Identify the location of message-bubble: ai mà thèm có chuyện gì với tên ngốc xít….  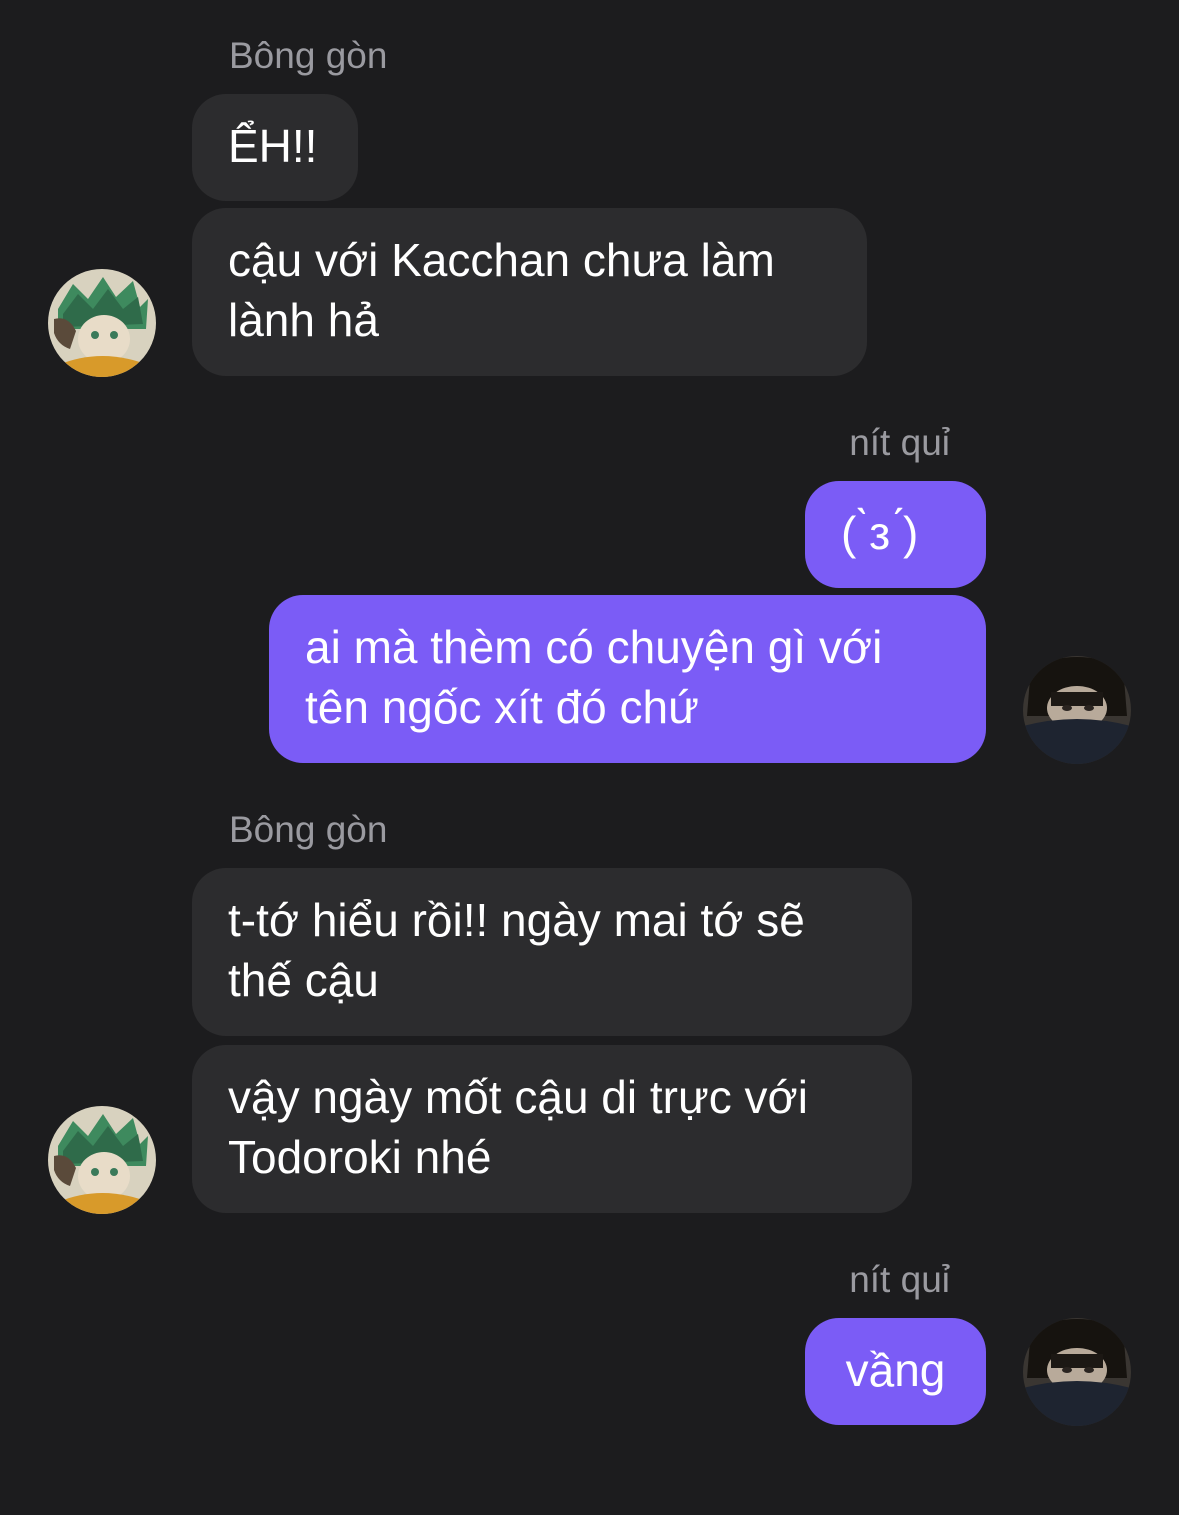
(627, 679).